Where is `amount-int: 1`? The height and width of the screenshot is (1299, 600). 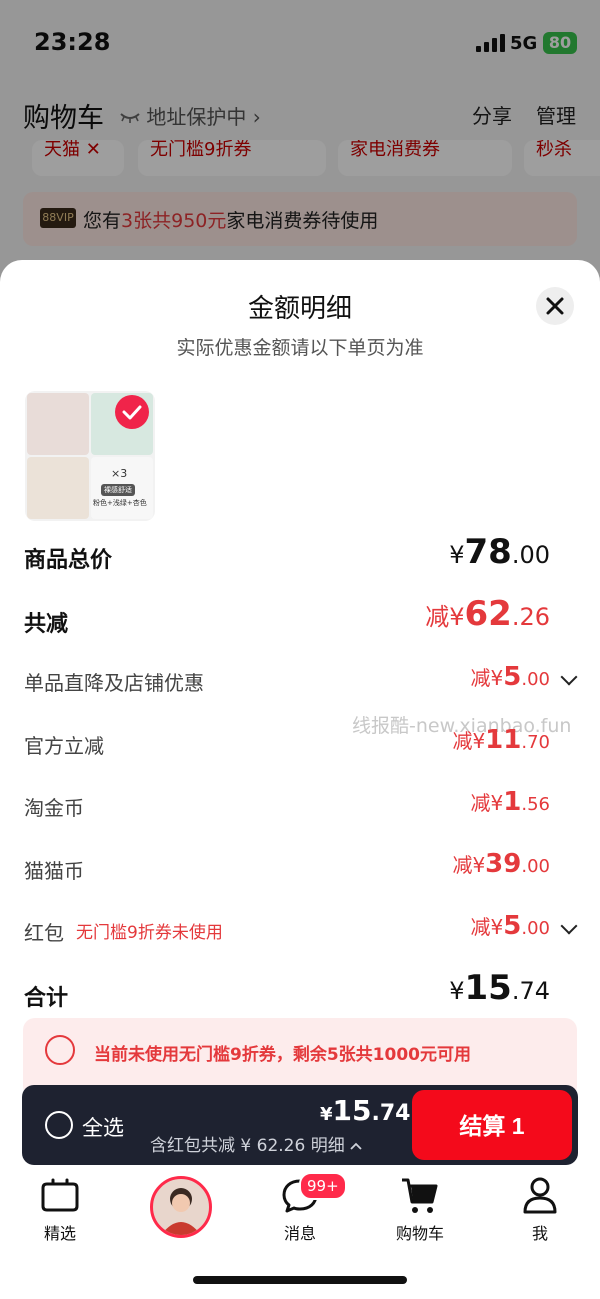
amount-int: 1 is located at coordinates (512, 802).